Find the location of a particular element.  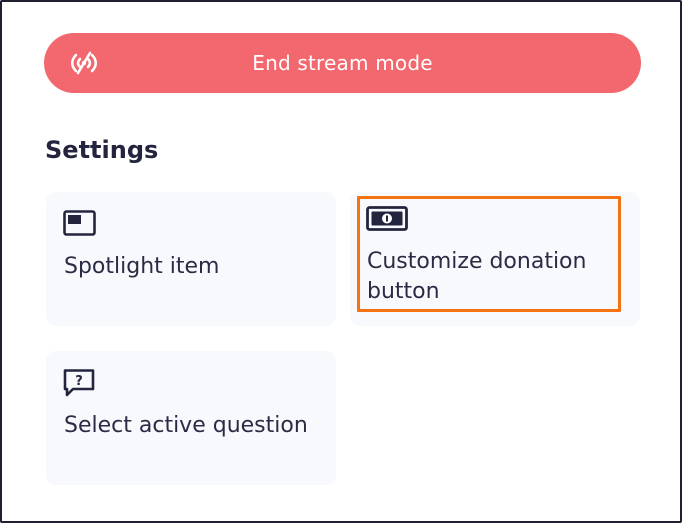

end-stream-mode-button: End stream mode is located at coordinates (342, 63).